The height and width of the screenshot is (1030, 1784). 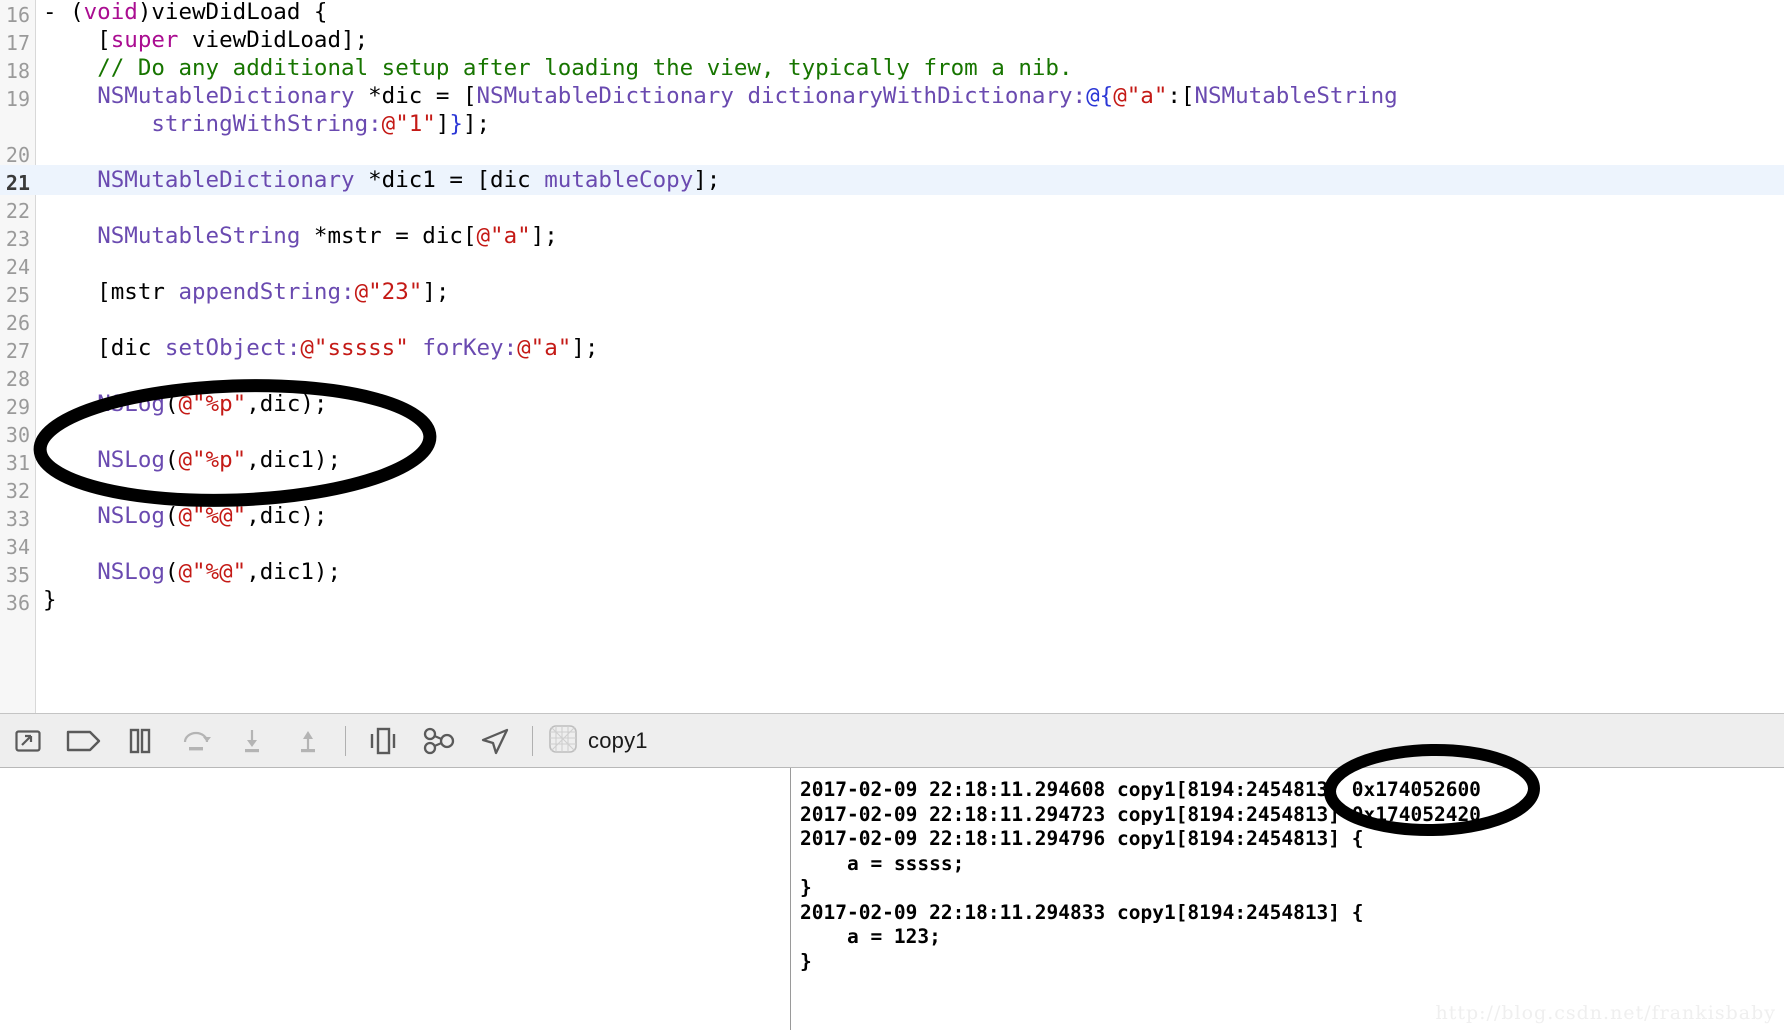 What do you see at coordinates (910, 236) in the screenshot?
I see `code-line: NSMutableString *mstr = dic[@"a"];` at bounding box center [910, 236].